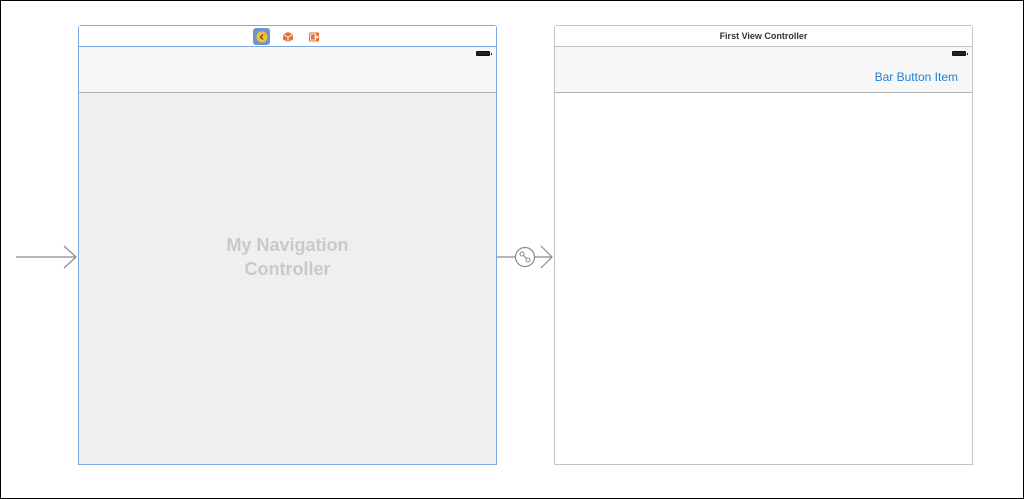  I want to click on scene-title: First View Controller, so click(763, 36).